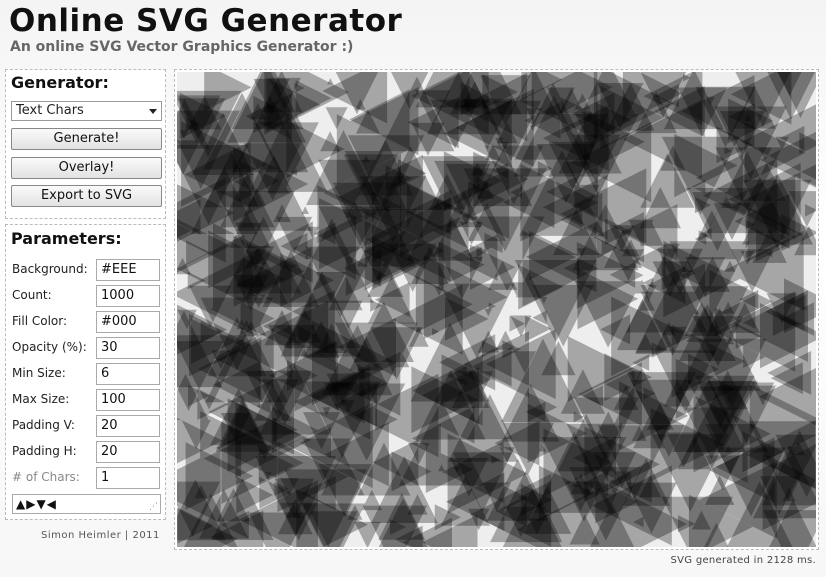  I want to click on resize-grip-icon: ⋰, so click(153, 507).